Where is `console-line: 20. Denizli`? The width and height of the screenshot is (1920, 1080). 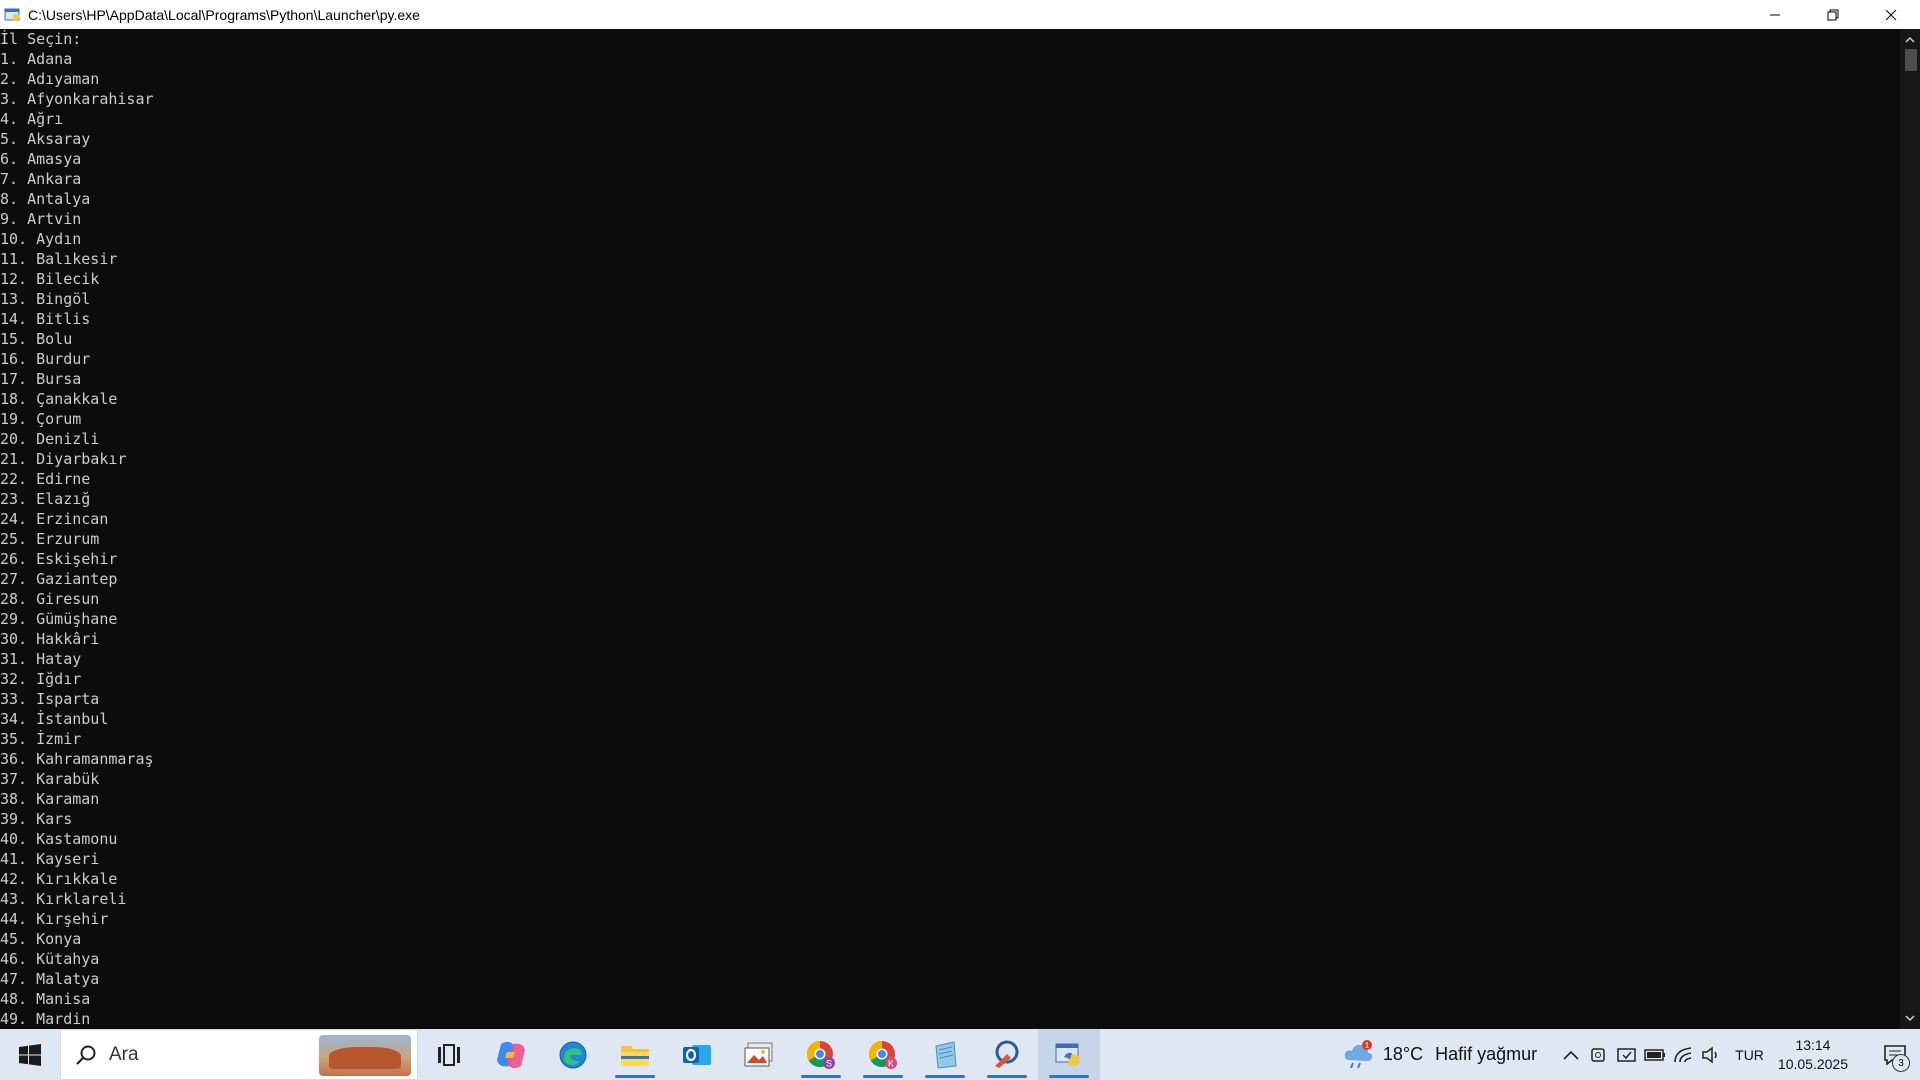
console-line: 20. Denizli is located at coordinates (50, 439).